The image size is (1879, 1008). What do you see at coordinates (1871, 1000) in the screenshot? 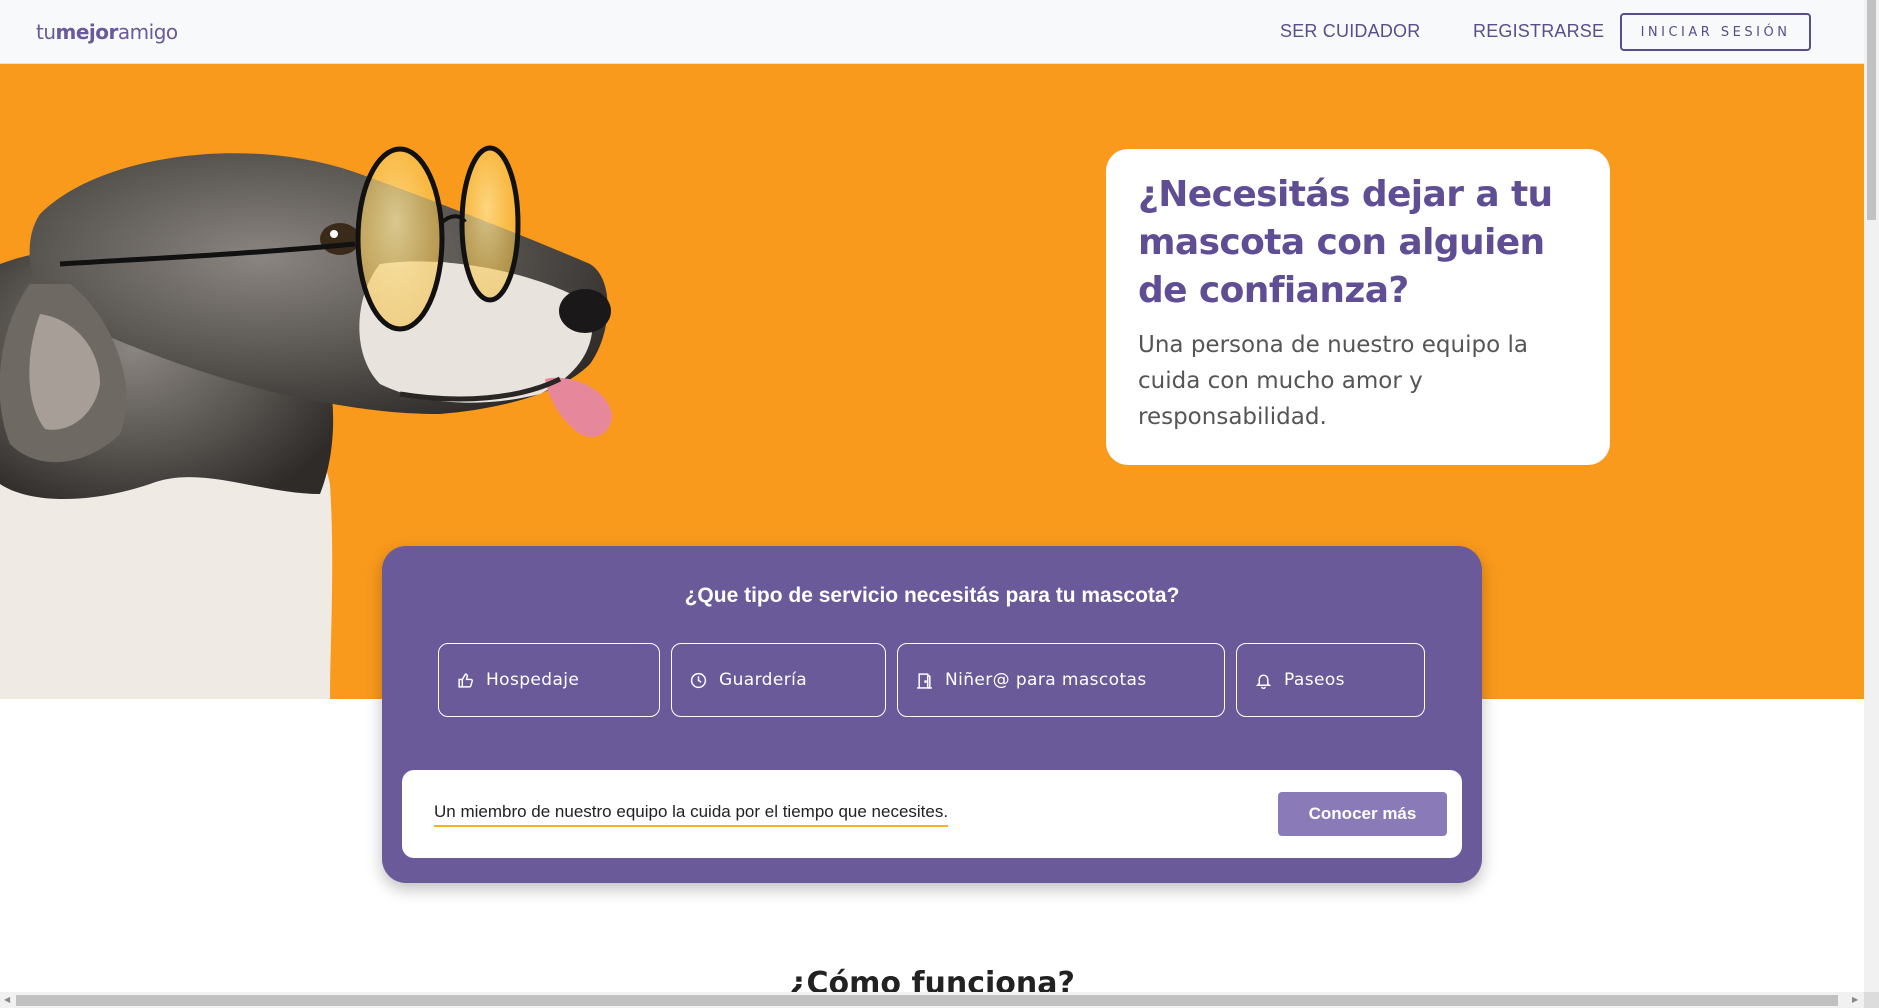
I see `scrollbar-corner` at bounding box center [1871, 1000].